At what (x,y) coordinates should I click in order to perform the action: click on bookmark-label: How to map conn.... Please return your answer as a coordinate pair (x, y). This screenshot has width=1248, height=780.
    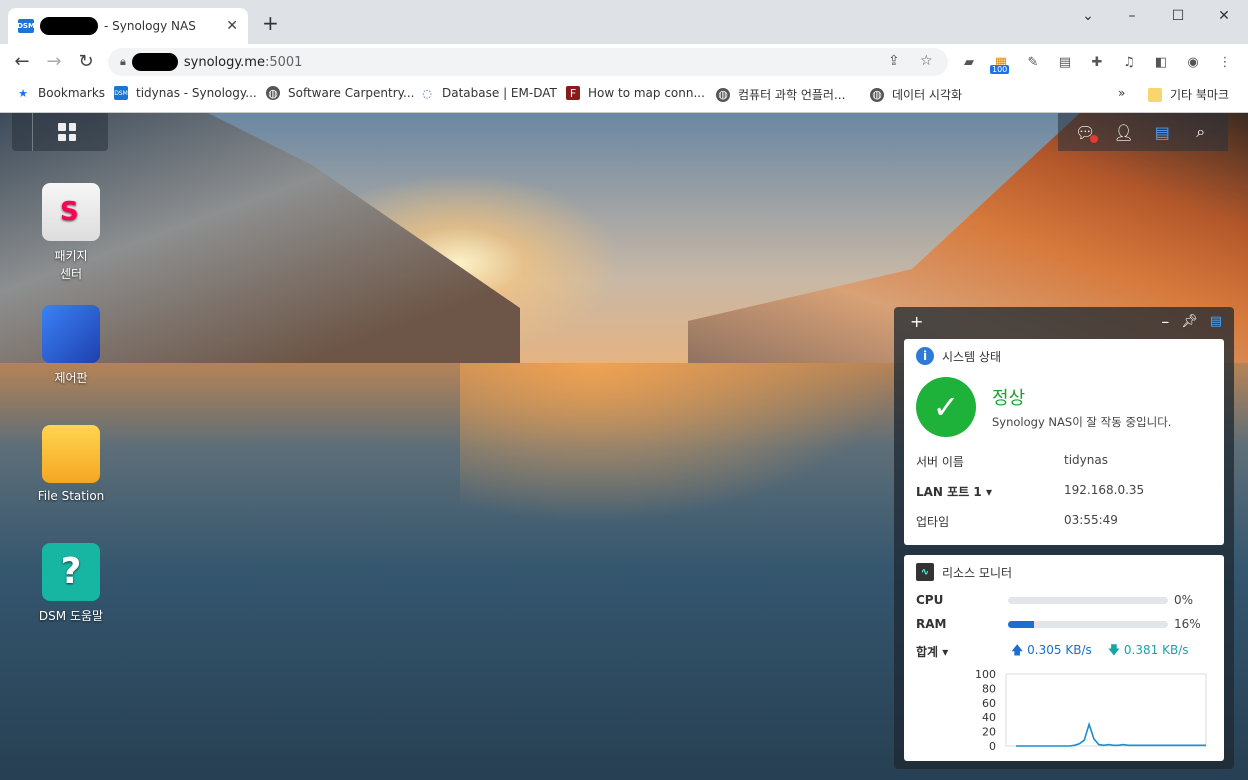
    Looking at the image, I should click on (646, 93).